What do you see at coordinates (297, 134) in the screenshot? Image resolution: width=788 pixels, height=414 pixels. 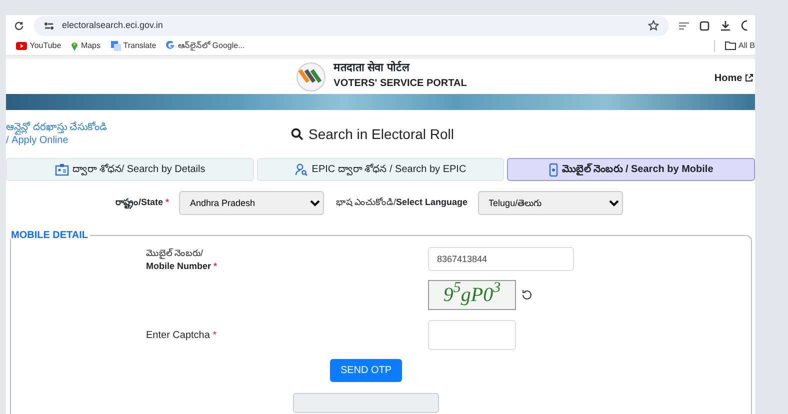 I see `search-icon` at bounding box center [297, 134].